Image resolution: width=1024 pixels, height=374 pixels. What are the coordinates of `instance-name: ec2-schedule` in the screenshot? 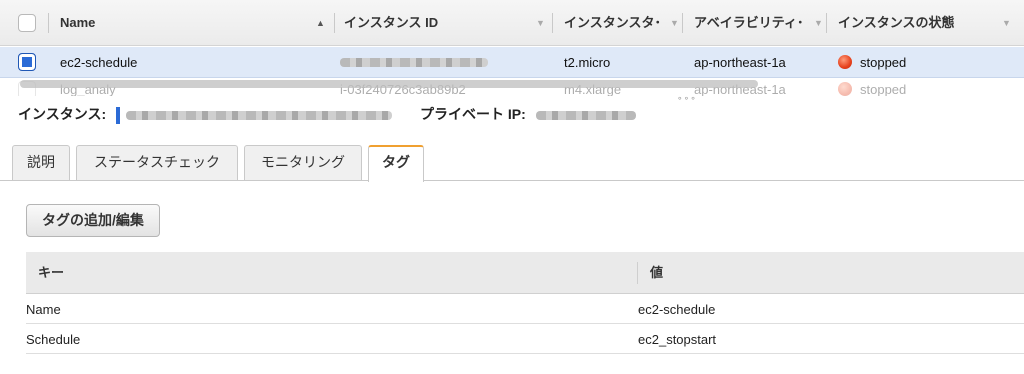 It's located at (99, 62).